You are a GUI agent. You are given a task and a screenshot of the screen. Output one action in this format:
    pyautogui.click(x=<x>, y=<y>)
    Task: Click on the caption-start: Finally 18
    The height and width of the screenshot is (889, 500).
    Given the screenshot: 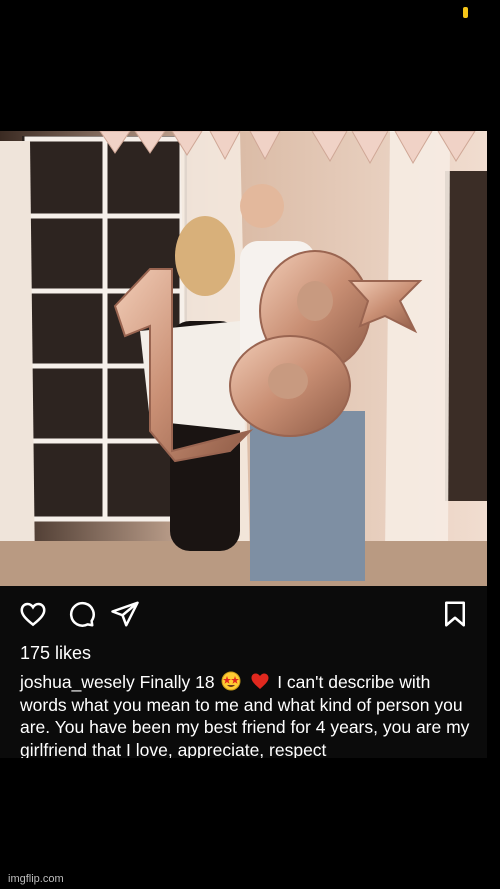 What is the action you would take?
    pyautogui.click(x=177, y=682)
    